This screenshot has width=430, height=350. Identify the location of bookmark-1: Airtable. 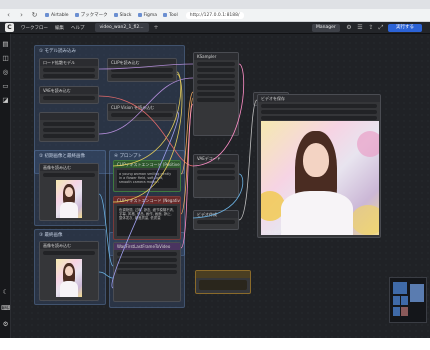
(57, 15).